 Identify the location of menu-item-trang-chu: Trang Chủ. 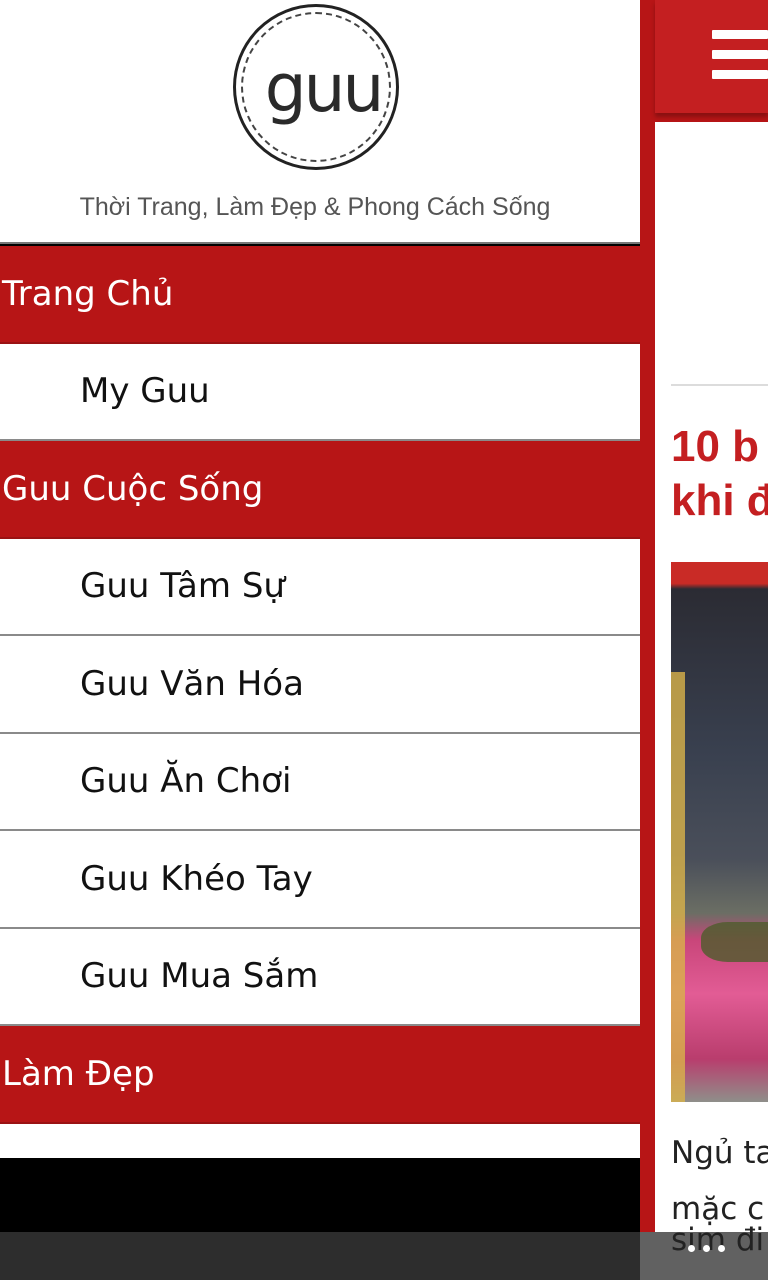
(320, 295).